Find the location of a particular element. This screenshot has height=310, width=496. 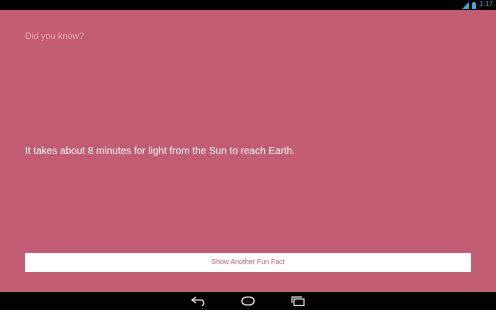

recent-apps-button is located at coordinates (298, 301).